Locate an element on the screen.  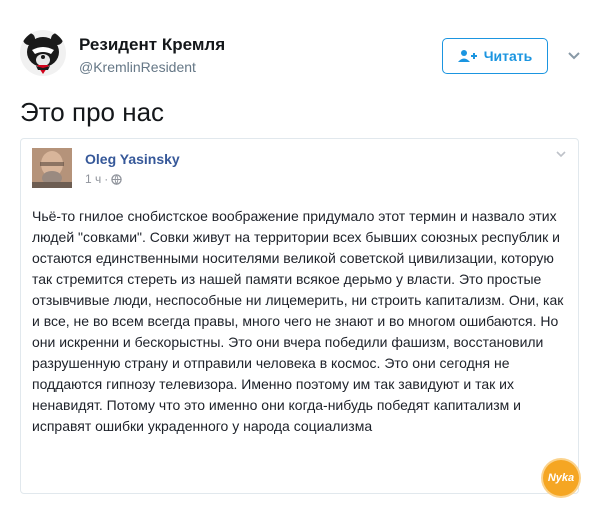
quoted-post-meta: 1 ч · is located at coordinates (103, 179).